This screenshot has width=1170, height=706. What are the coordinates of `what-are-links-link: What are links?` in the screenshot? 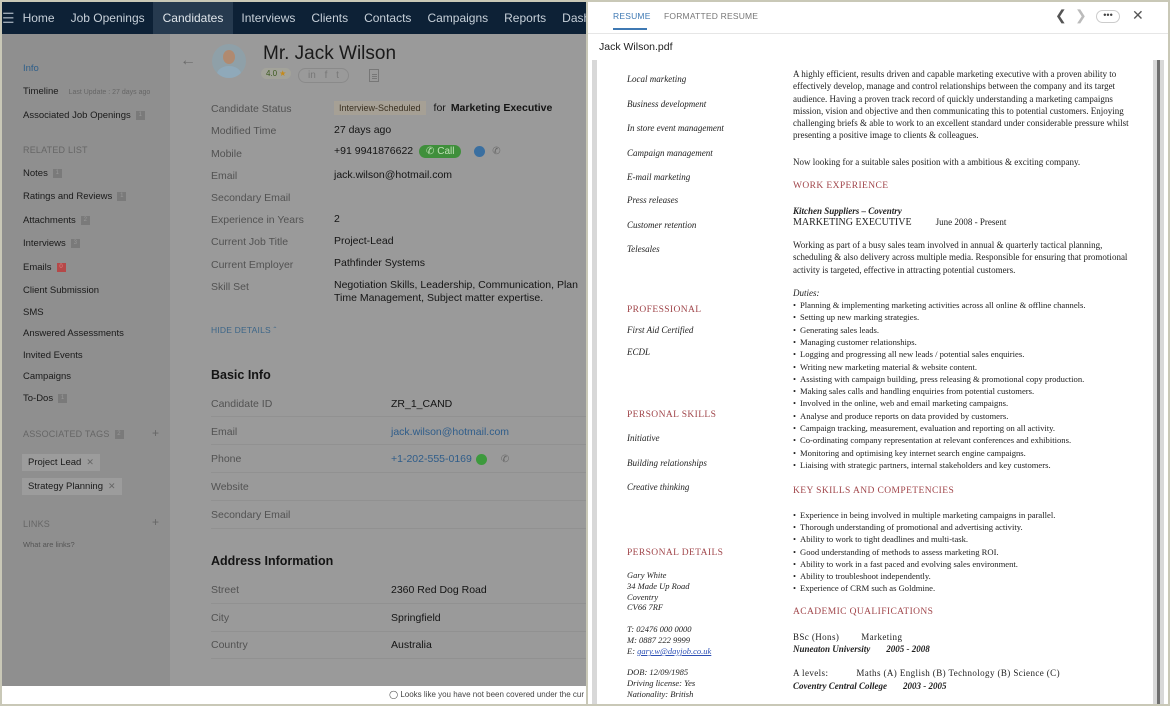 It's located at (49, 544).